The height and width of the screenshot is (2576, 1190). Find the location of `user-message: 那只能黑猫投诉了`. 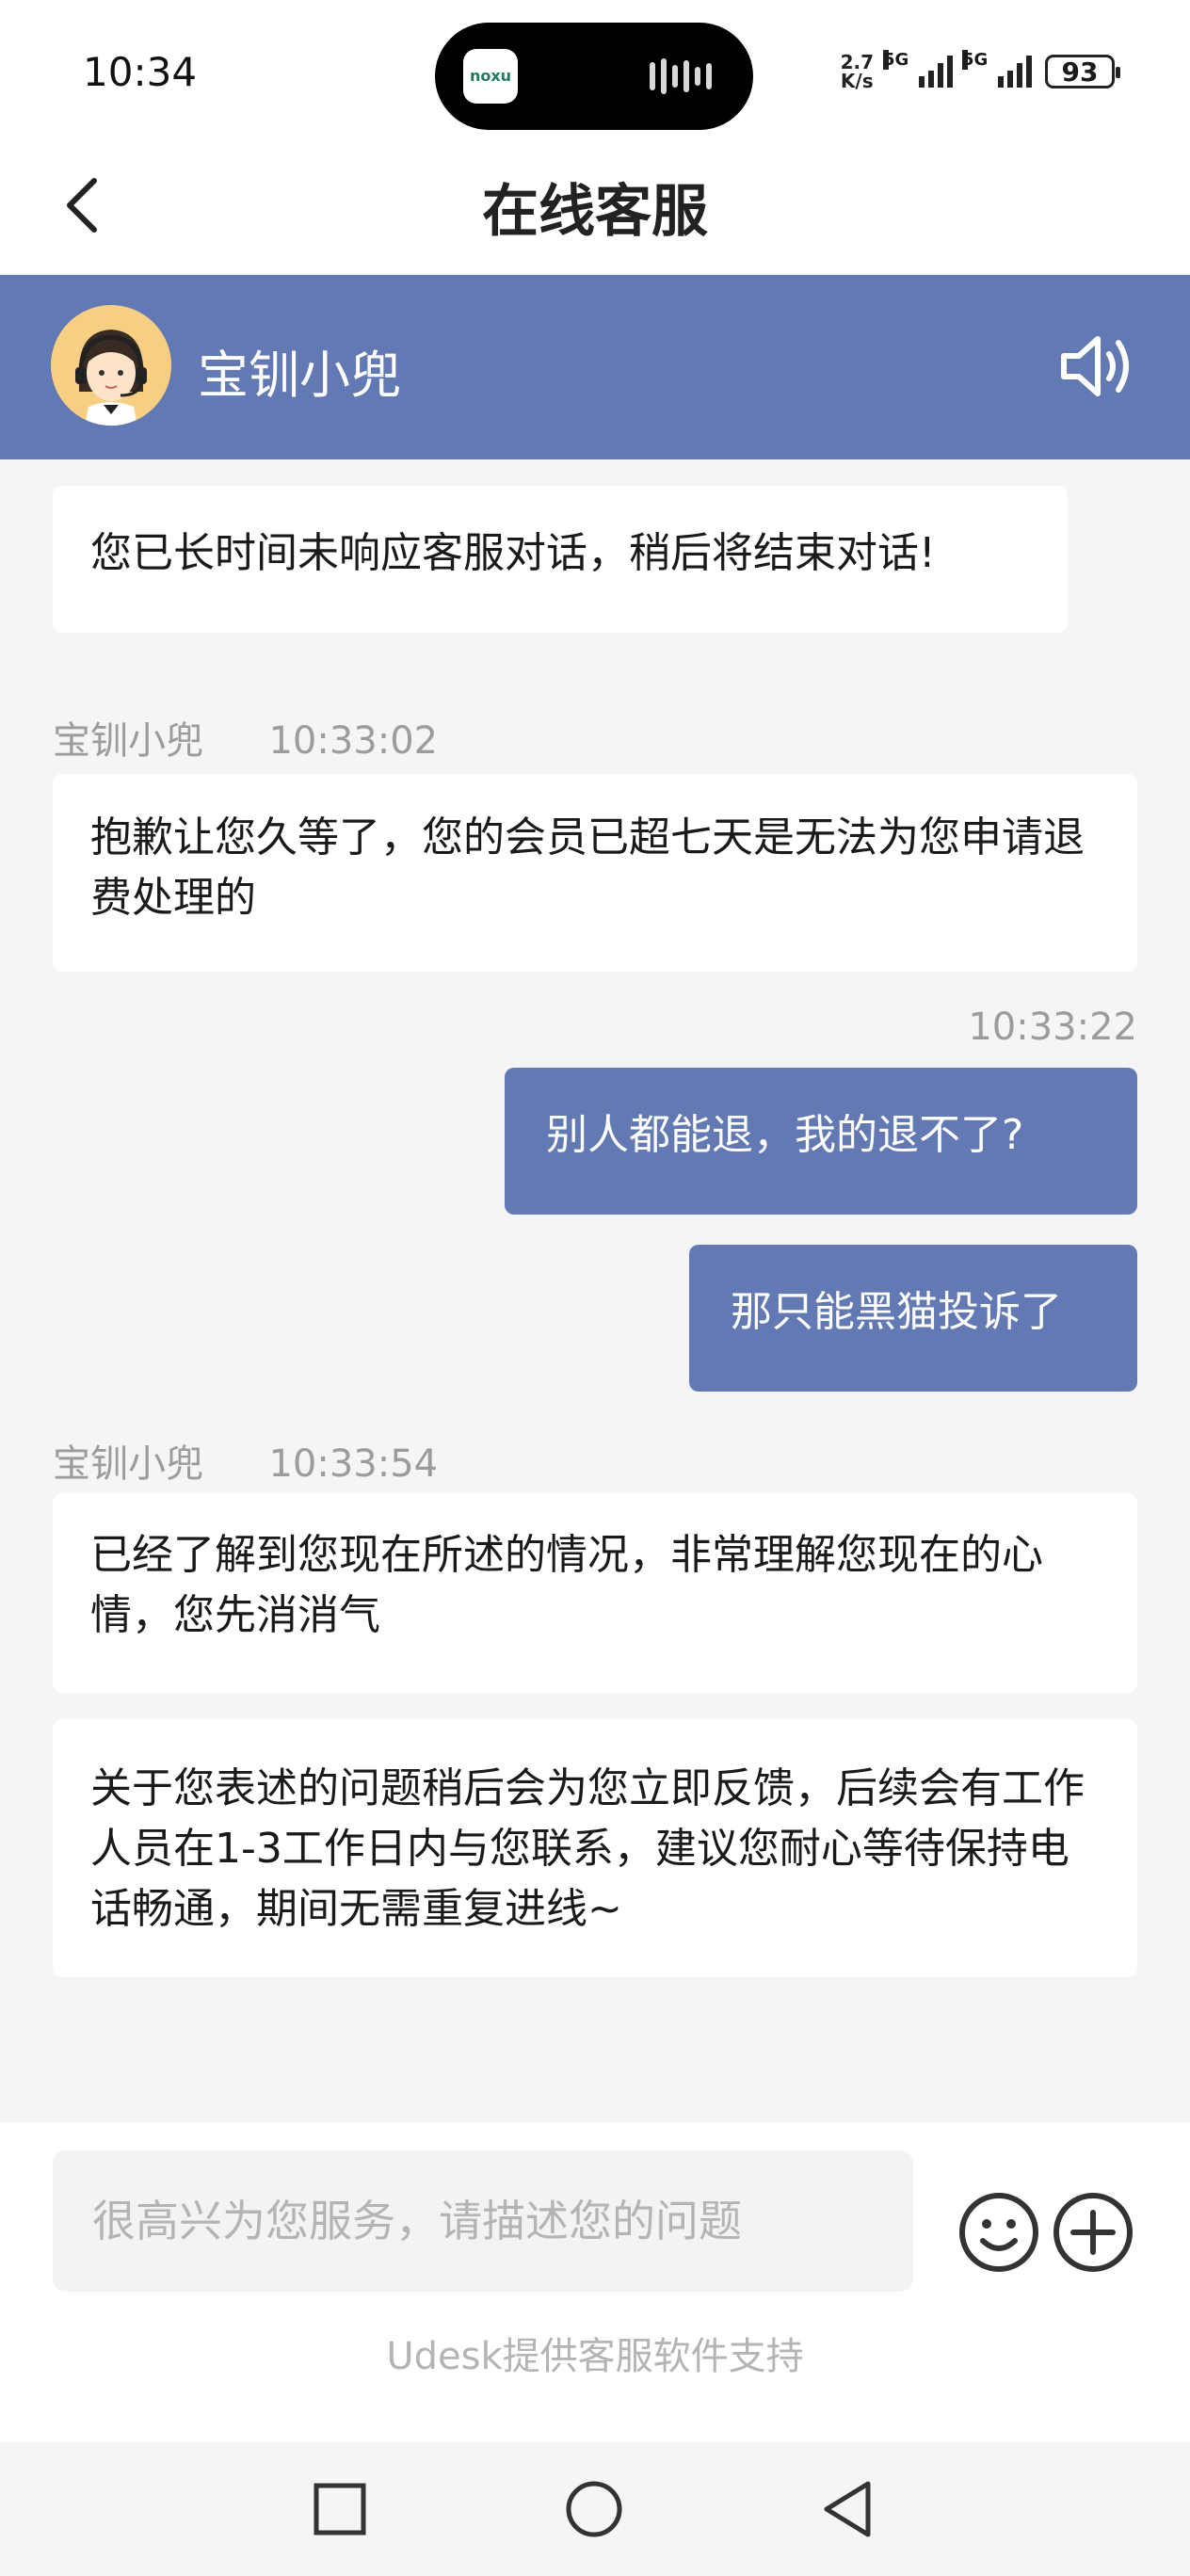

user-message: 那只能黑猫投诉了 is located at coordinates (913, 1318).